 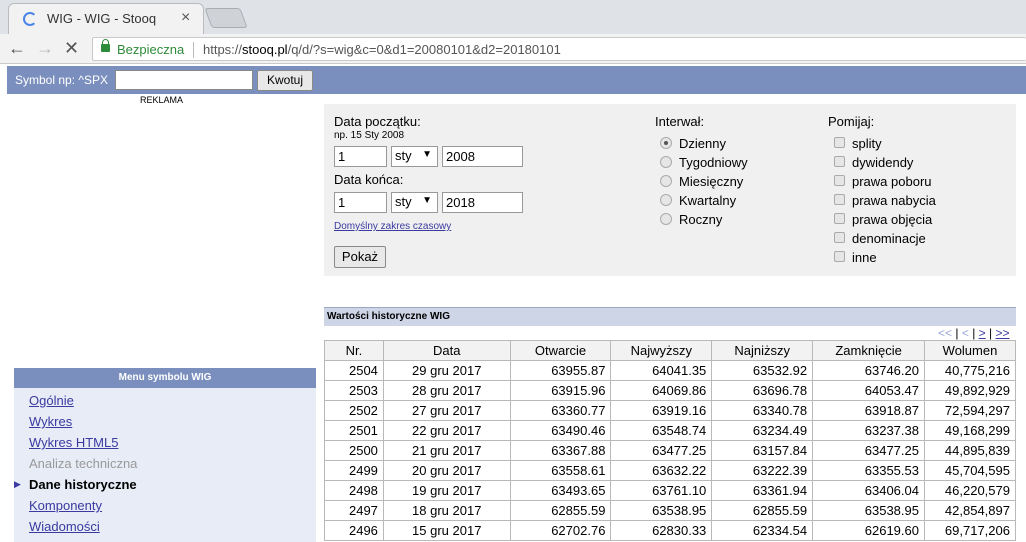 What do you see at coordinates (354, 410) in the screenshot?
I see `table-cell: 2502` at bounding box center [354, 410].